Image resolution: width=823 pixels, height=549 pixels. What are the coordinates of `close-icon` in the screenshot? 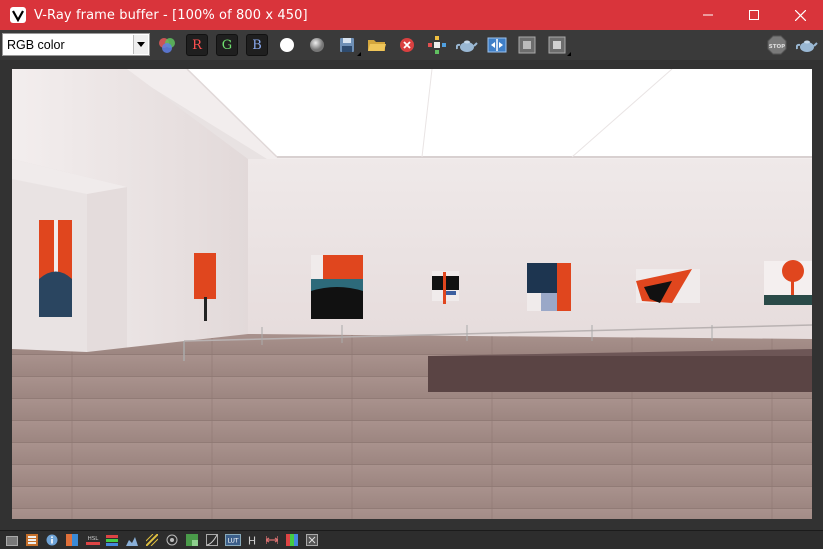 It's located at (800, 15).